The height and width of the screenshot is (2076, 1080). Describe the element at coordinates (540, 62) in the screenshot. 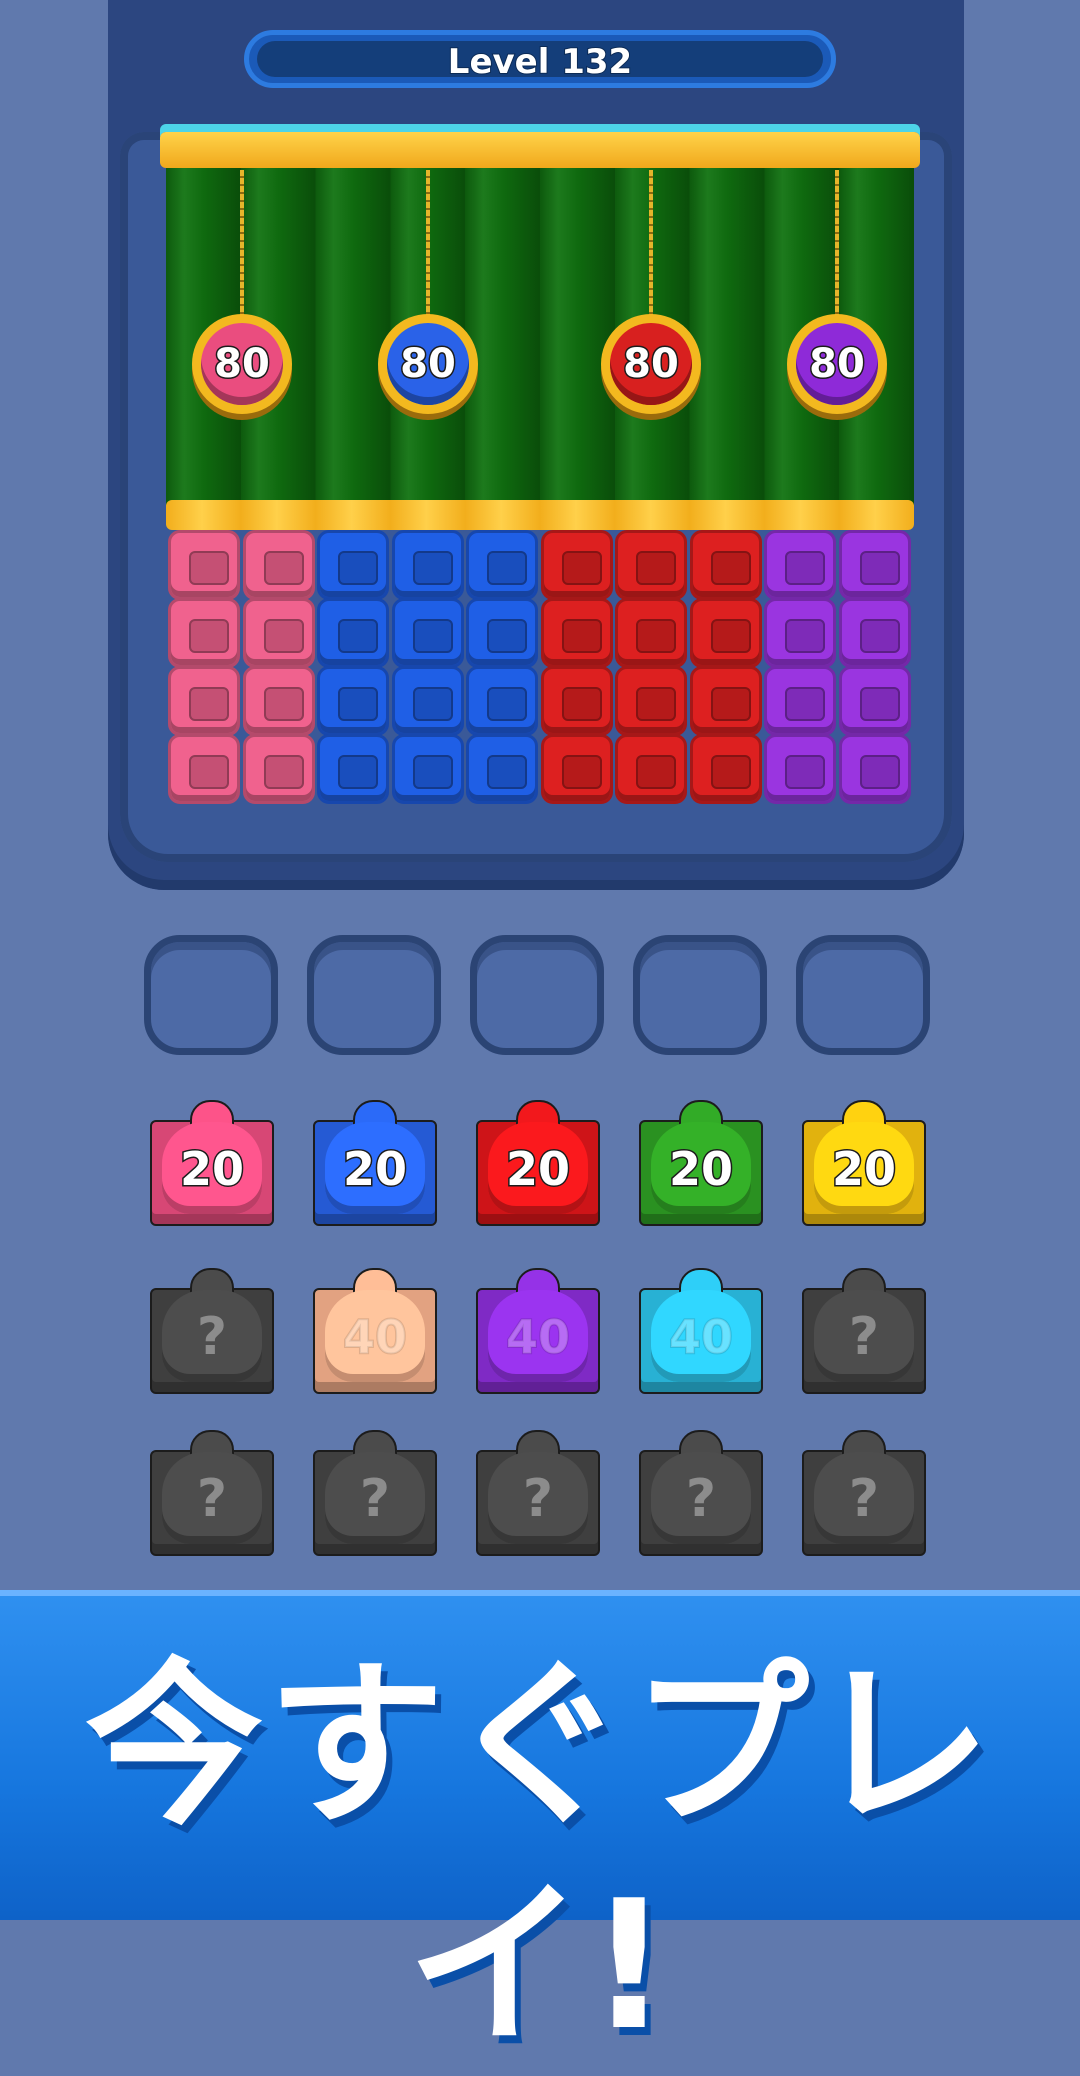

I see `level-label: Level 132` at that location.